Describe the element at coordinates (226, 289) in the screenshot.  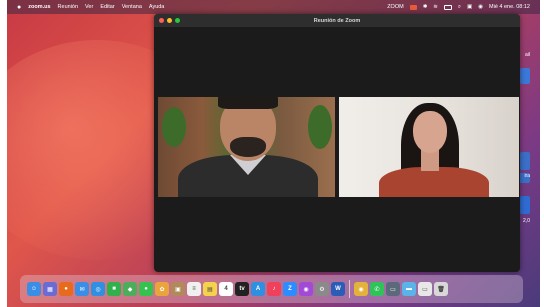
I see `dock-calendar-icon: 4` at that location.